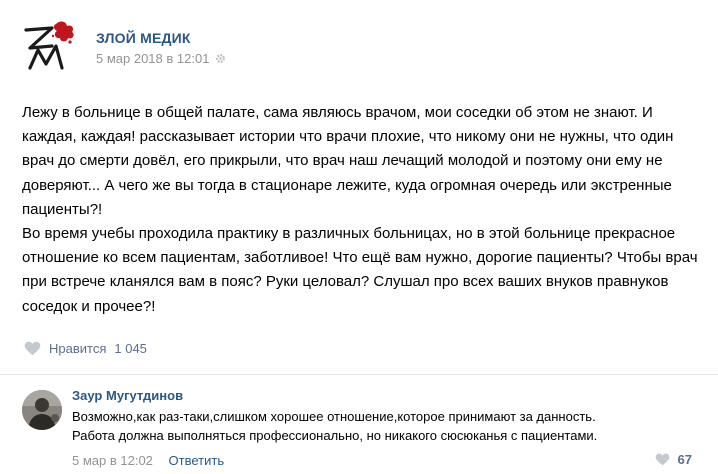  I want to click on post-header: ЗЛОЙ МЕДИК 5 мар 2018 в 12:01, so click(362, 46).